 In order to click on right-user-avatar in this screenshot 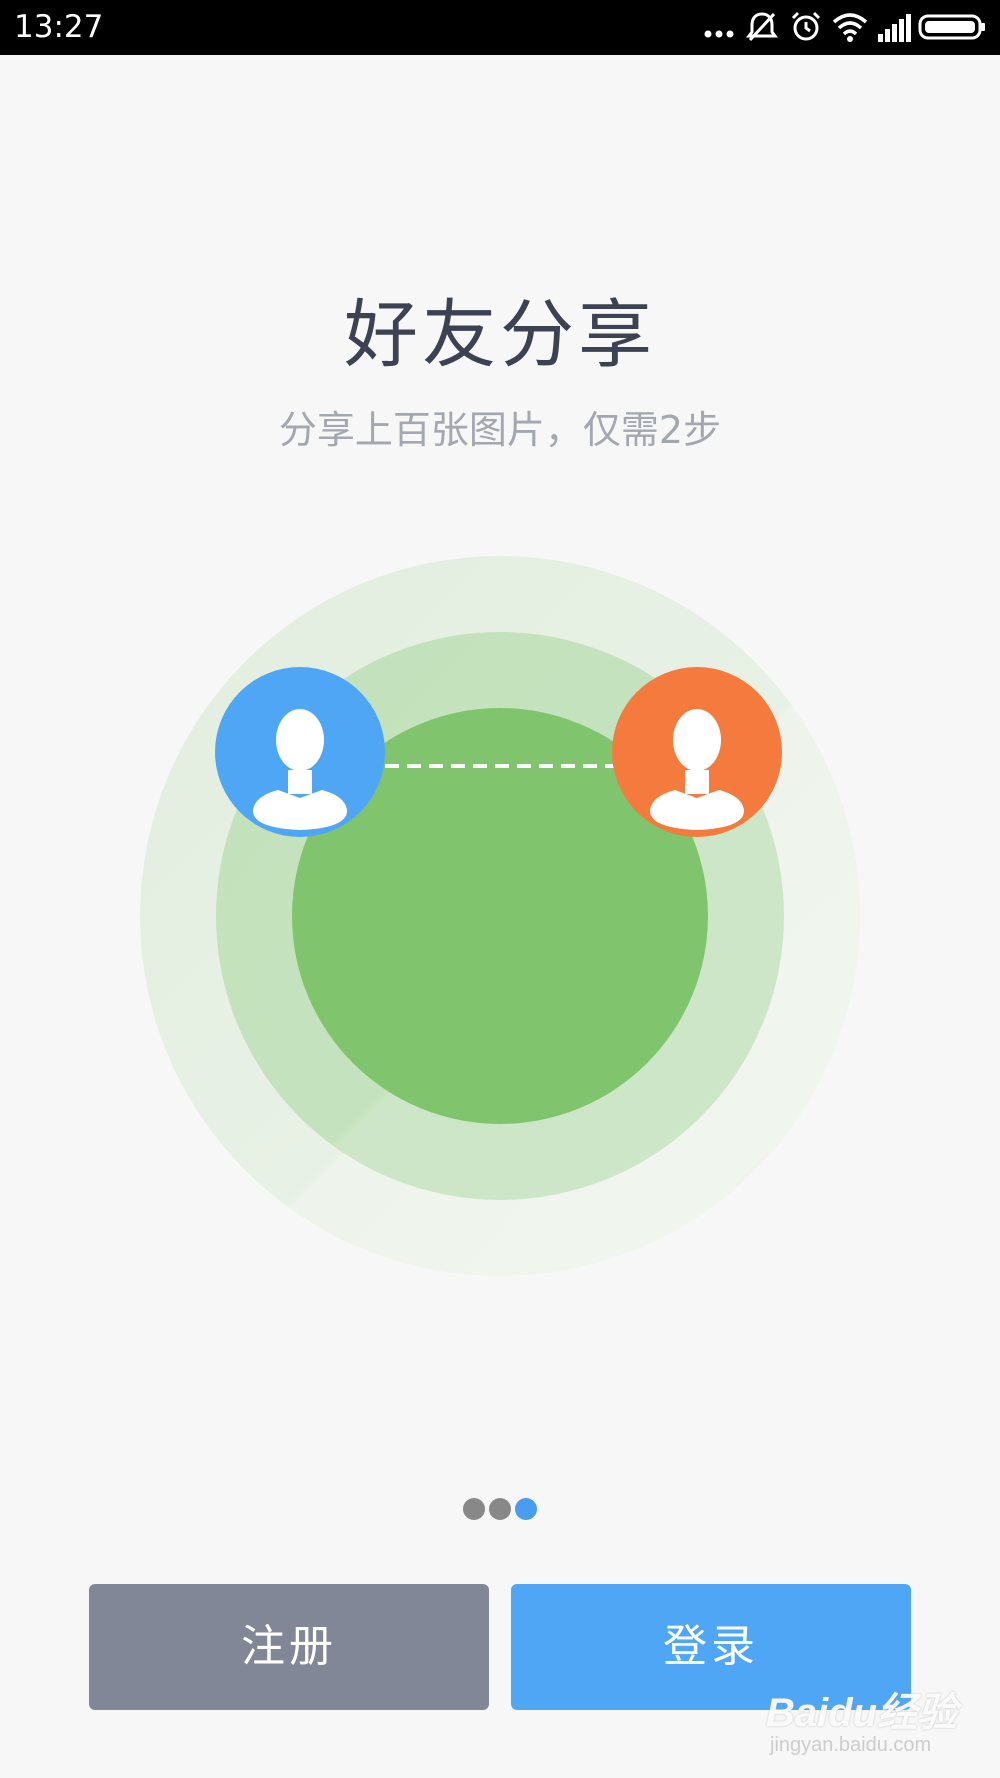, I will do `click(697, 752)`.